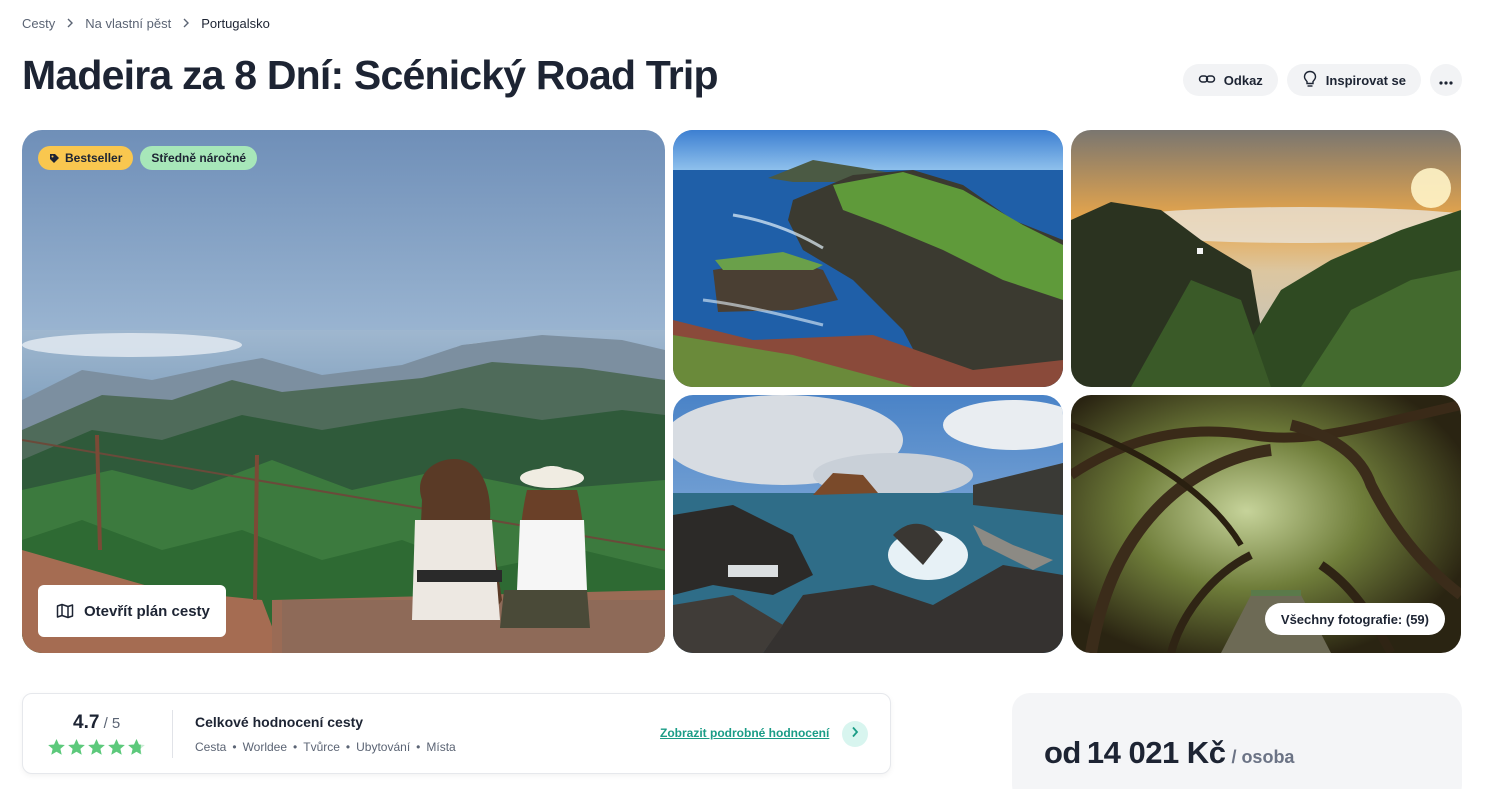  Describe the element at coordinates (94, 158) in the screenshot. I see `bestseller-label: Bestseller` at that location.